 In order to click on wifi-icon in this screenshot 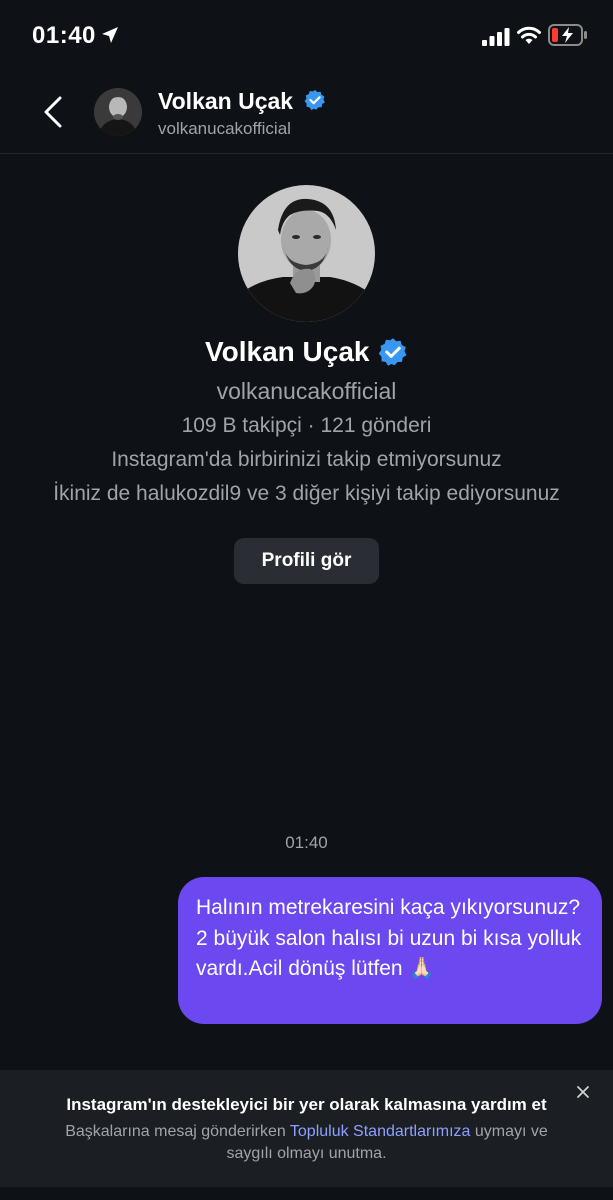, I will do `click(529, 35)`.